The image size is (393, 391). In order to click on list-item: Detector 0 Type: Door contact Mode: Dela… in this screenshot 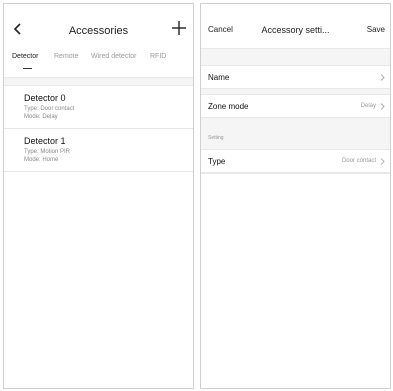, I will do `click(98, 107)`.